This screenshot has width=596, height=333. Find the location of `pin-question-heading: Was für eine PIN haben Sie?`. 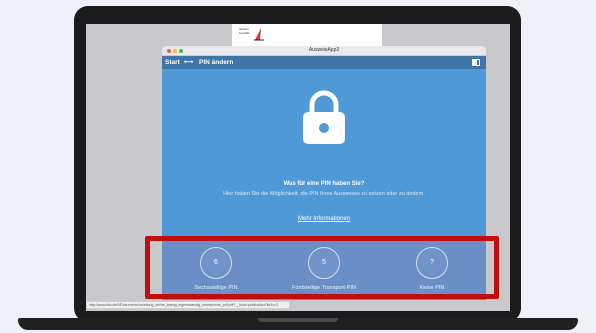

pin-question-heading: Was für eine PIN haben Sie? is located at coordinates (324, 184).